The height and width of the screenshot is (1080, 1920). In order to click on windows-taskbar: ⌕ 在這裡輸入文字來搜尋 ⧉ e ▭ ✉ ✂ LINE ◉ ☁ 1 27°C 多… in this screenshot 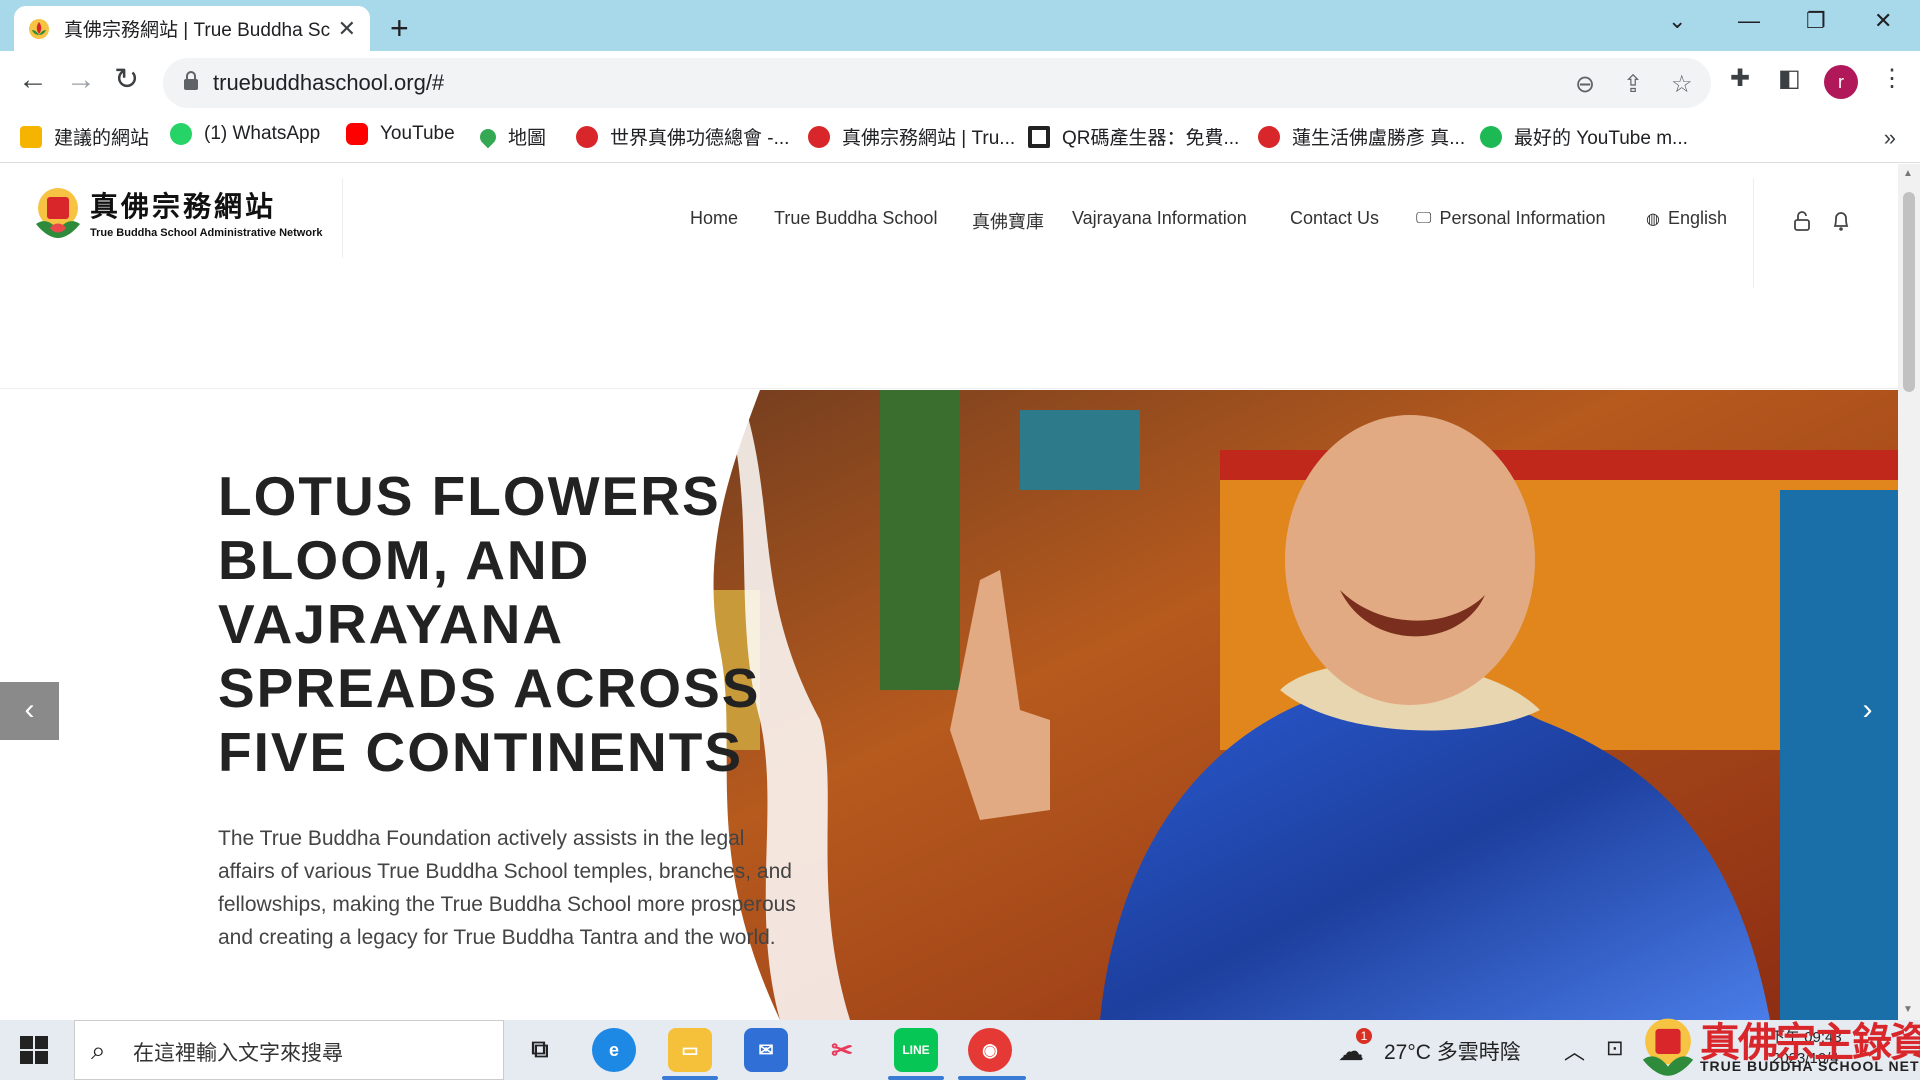, I will do `click(960, 1050)`.